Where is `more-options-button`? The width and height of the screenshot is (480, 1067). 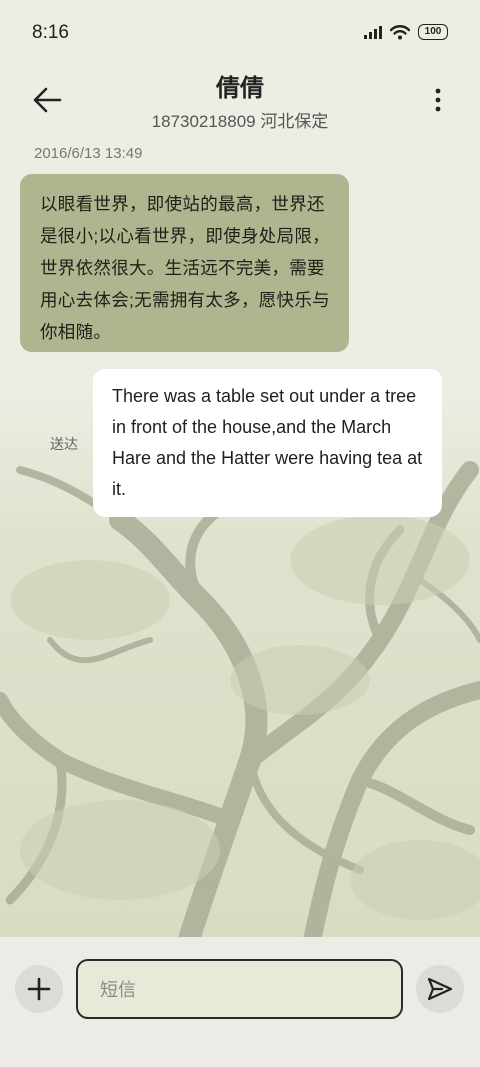
more-options-button is located at coordinates (438, 100).